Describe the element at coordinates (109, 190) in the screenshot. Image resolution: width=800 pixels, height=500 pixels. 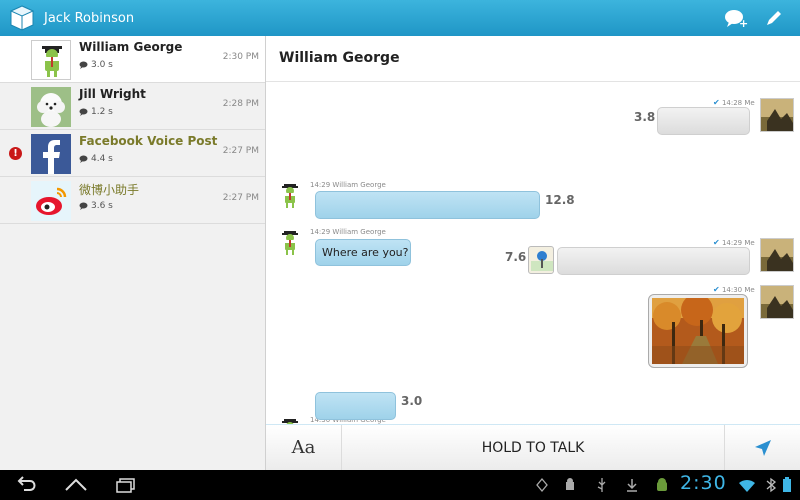
I see `contact-name: 微博小助手` at that location.